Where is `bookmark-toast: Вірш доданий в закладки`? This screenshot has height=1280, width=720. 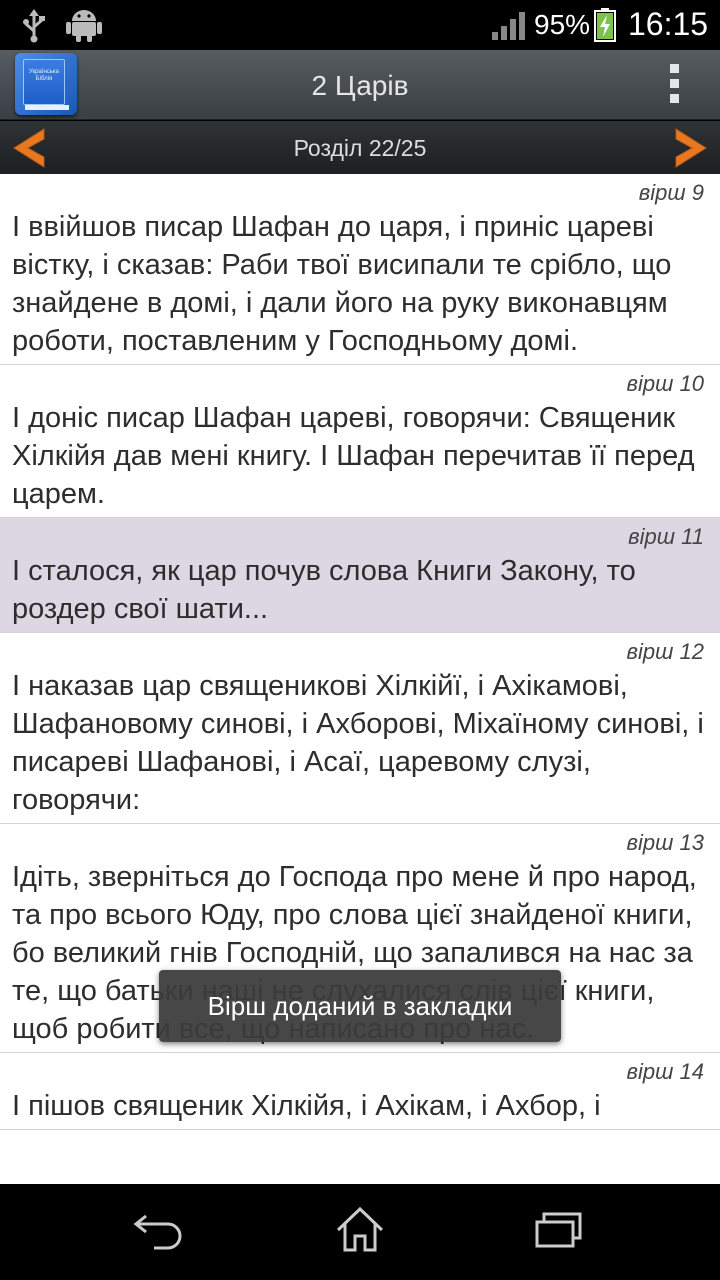 bookmark-toast: Вірш доданий в закладки is located at coordinates (360, 1006).